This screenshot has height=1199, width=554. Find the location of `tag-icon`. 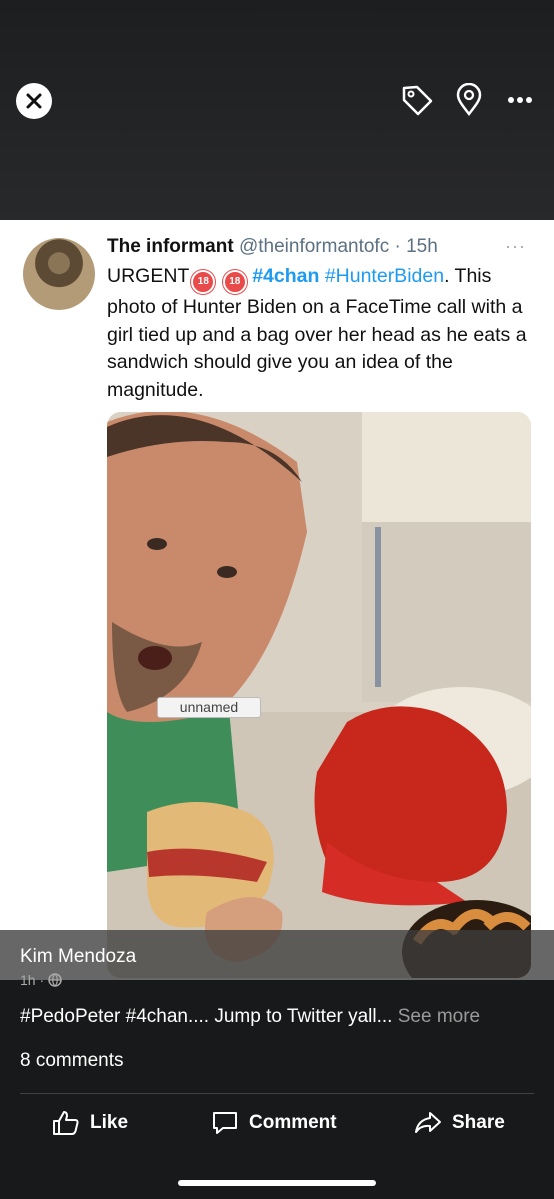

tag-icon is located at coordinates (417, 100).